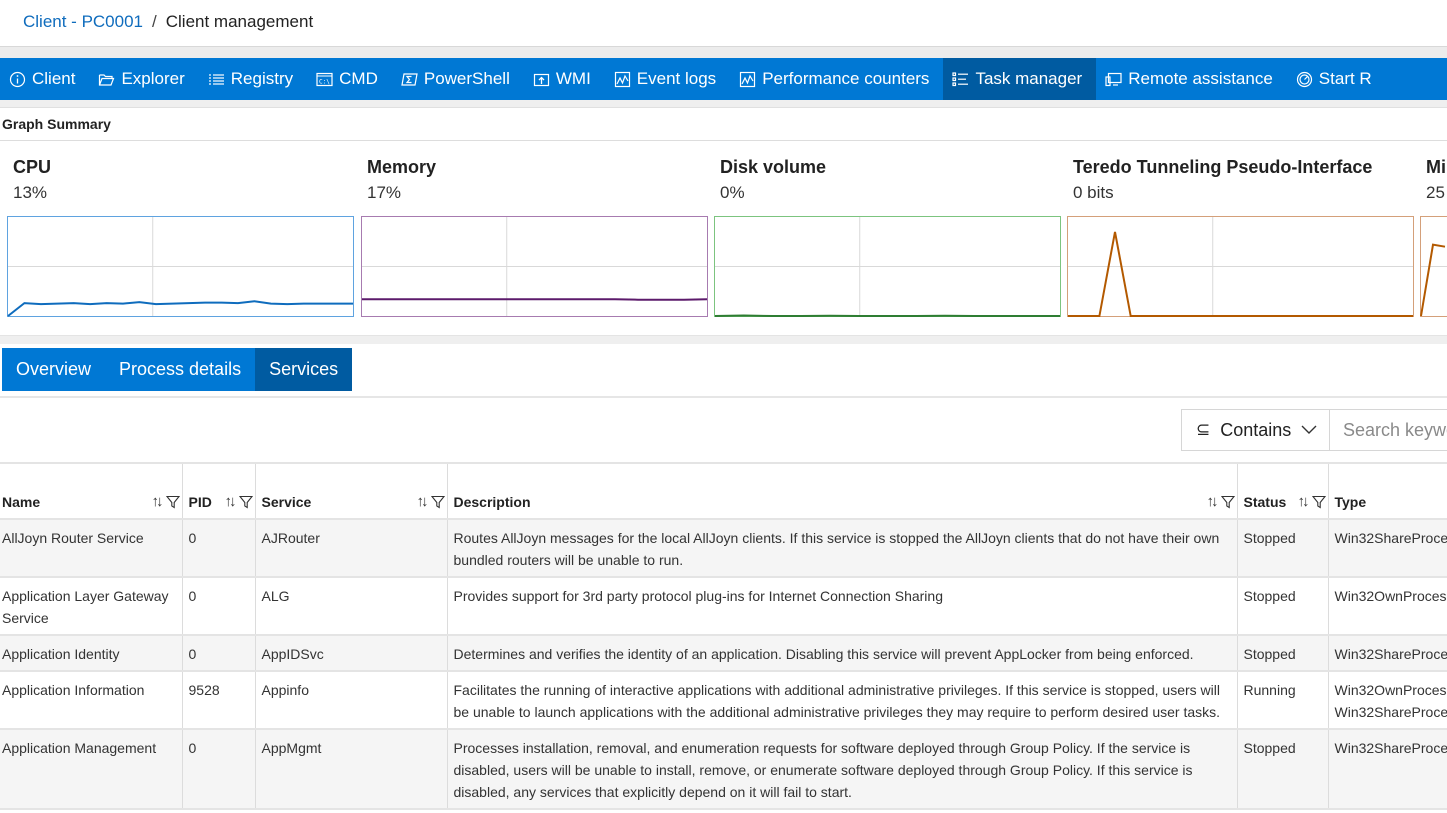 The width and height of the screenshot is (1447, 813). What do you see at coordinates (239, 21) in the screenshot?
I see `breadcrumb-current: Client management` at bounding box center [239, 21].